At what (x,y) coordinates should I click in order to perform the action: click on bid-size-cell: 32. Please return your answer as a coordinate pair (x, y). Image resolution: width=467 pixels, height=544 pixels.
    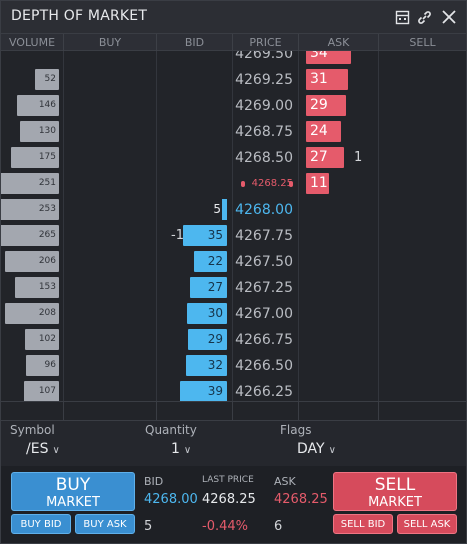
    Looking at the image, I should click on (206, 365).